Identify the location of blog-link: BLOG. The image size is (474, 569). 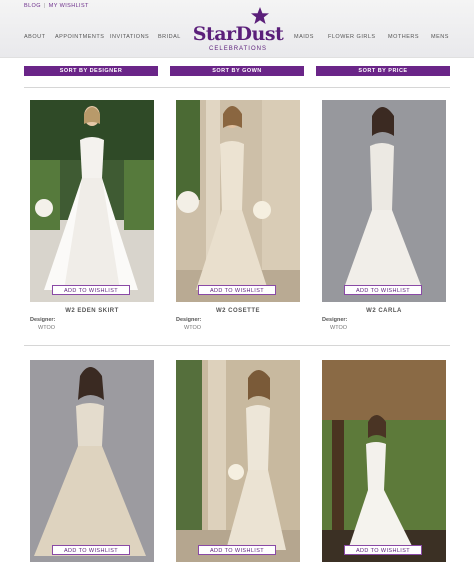
(32, 6).